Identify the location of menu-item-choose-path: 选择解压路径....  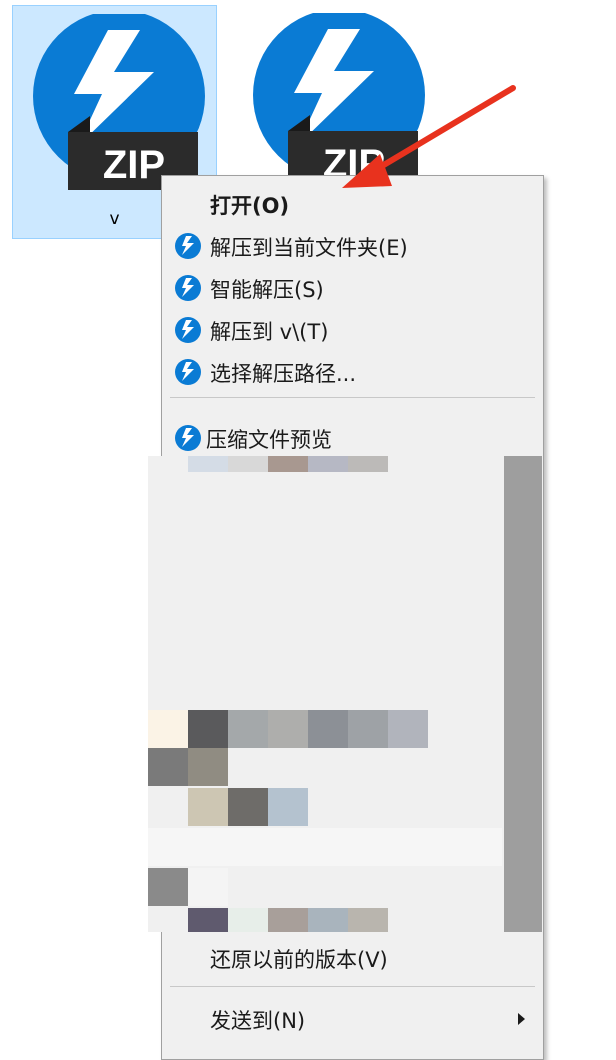
(352, 372).